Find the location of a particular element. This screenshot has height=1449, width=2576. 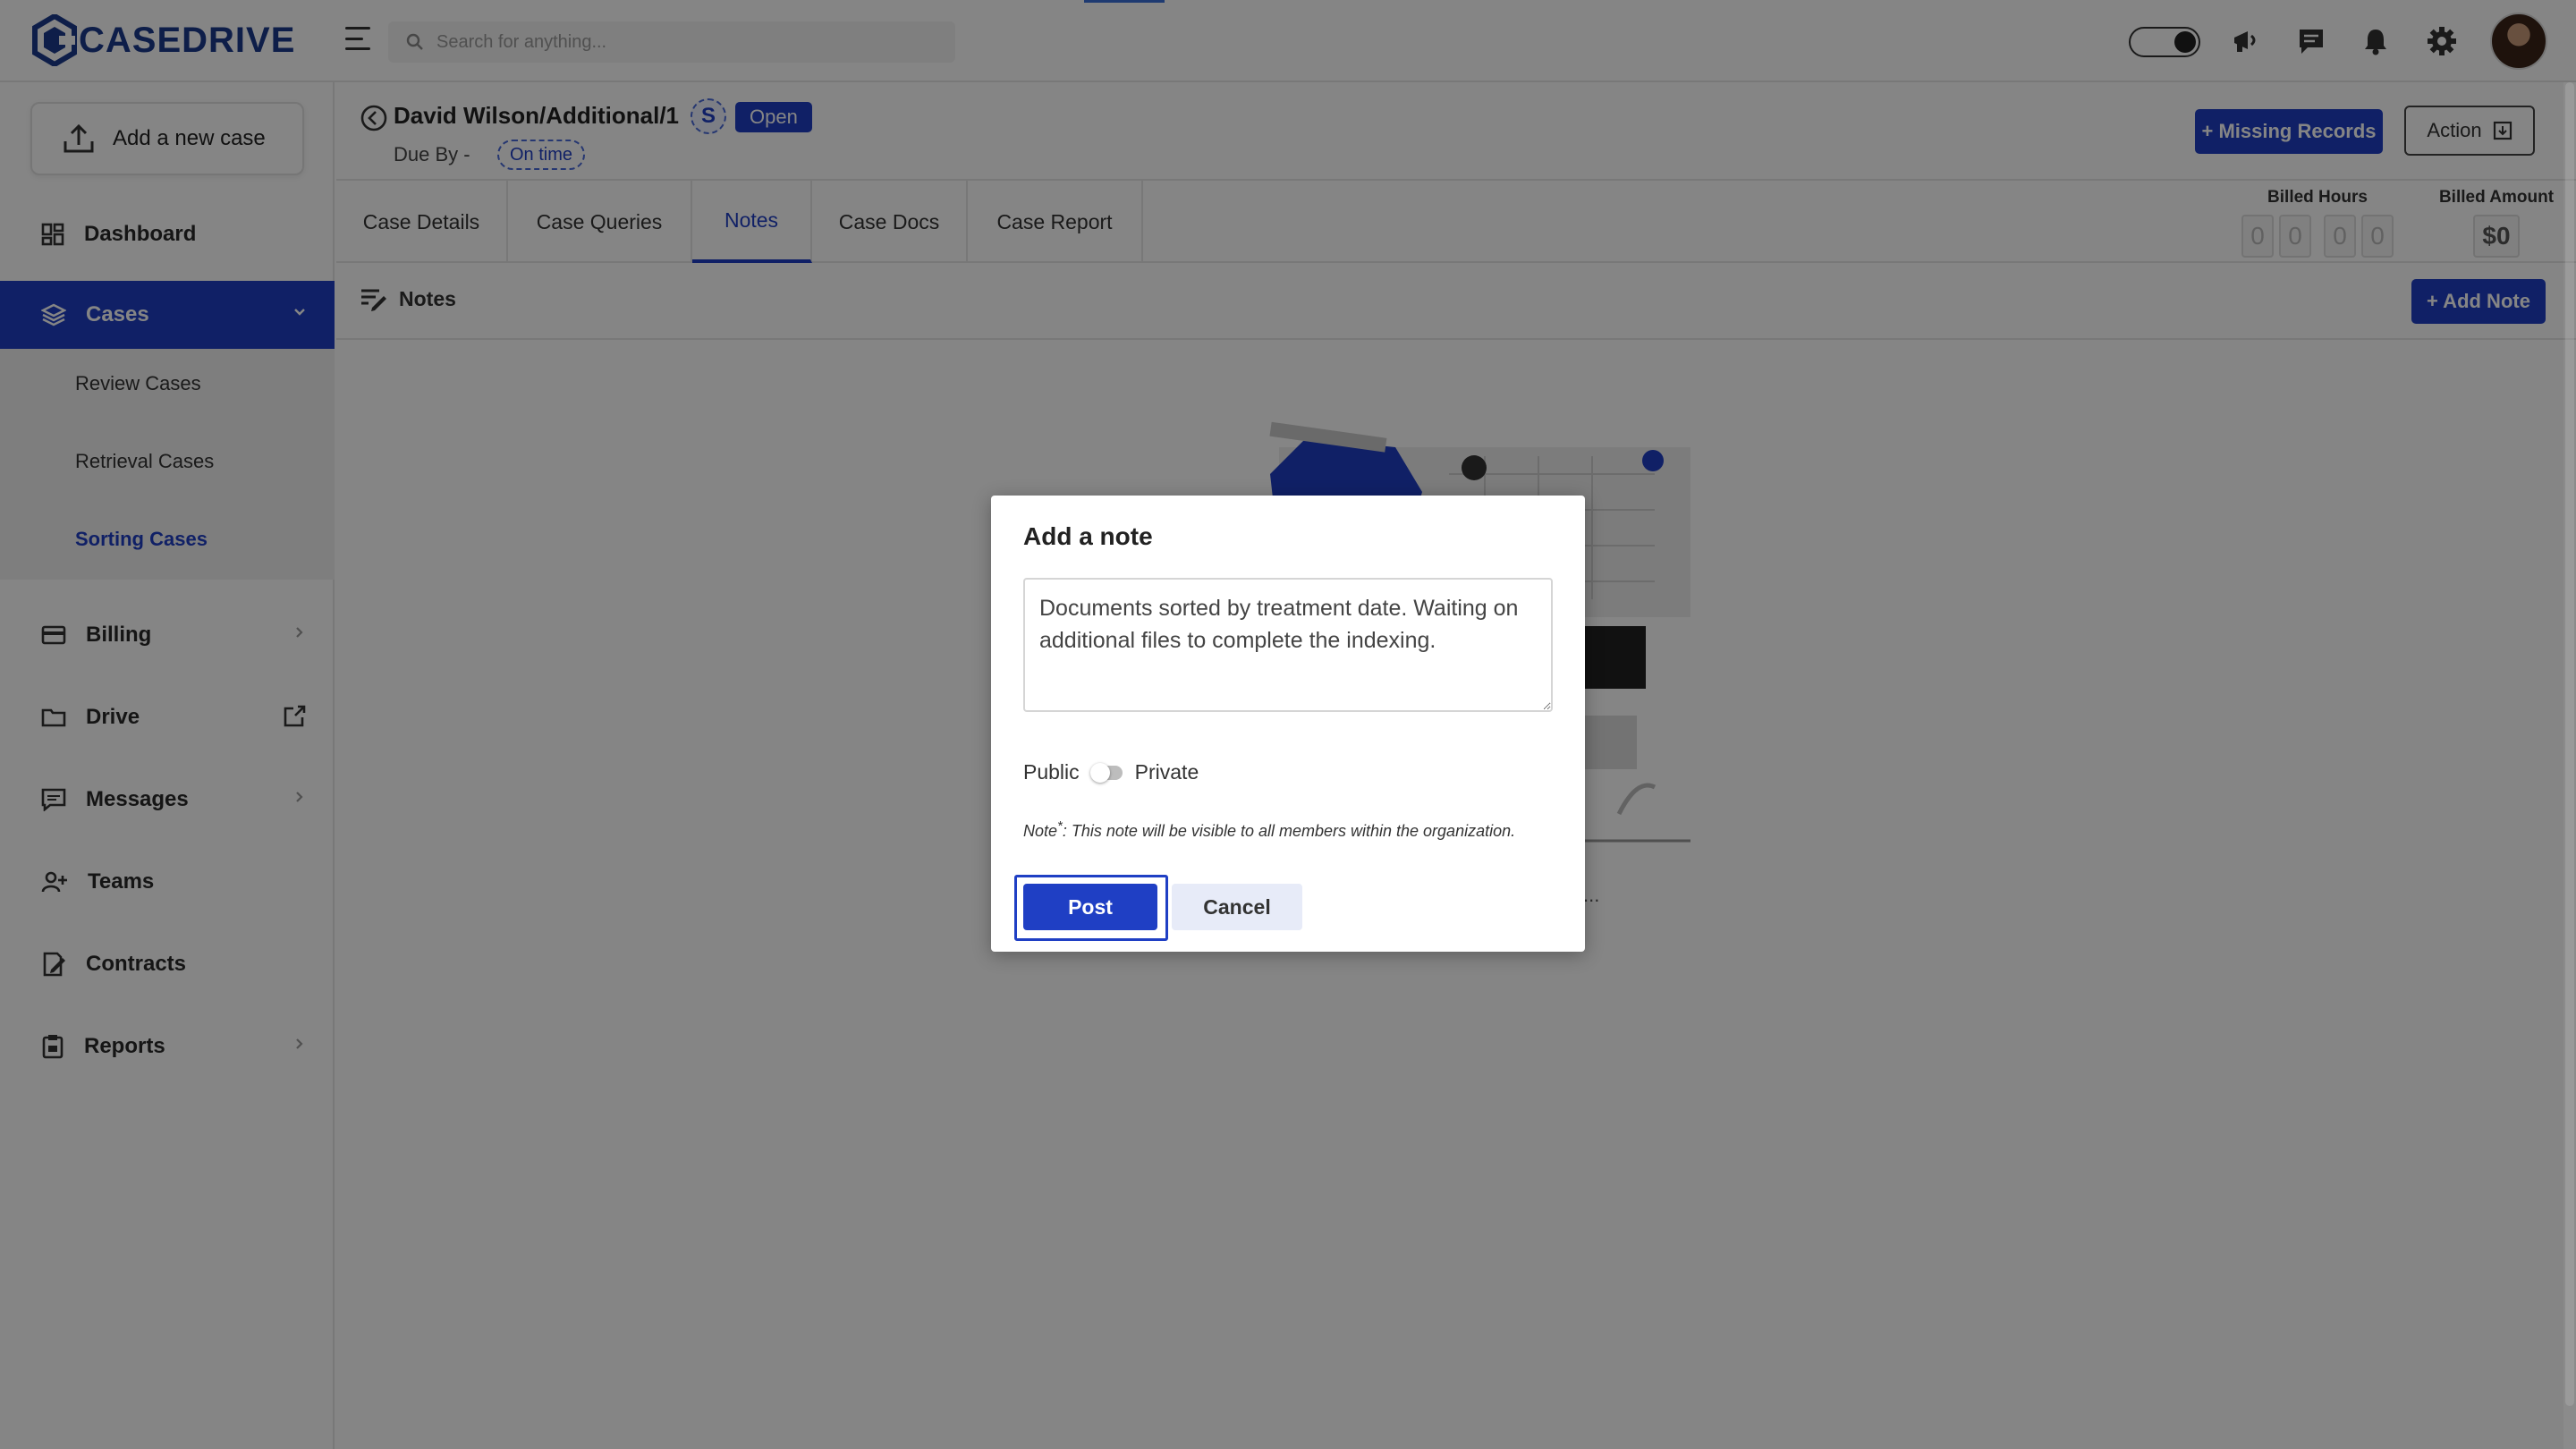

post-button: Post is located at coordinates (1090, 907).